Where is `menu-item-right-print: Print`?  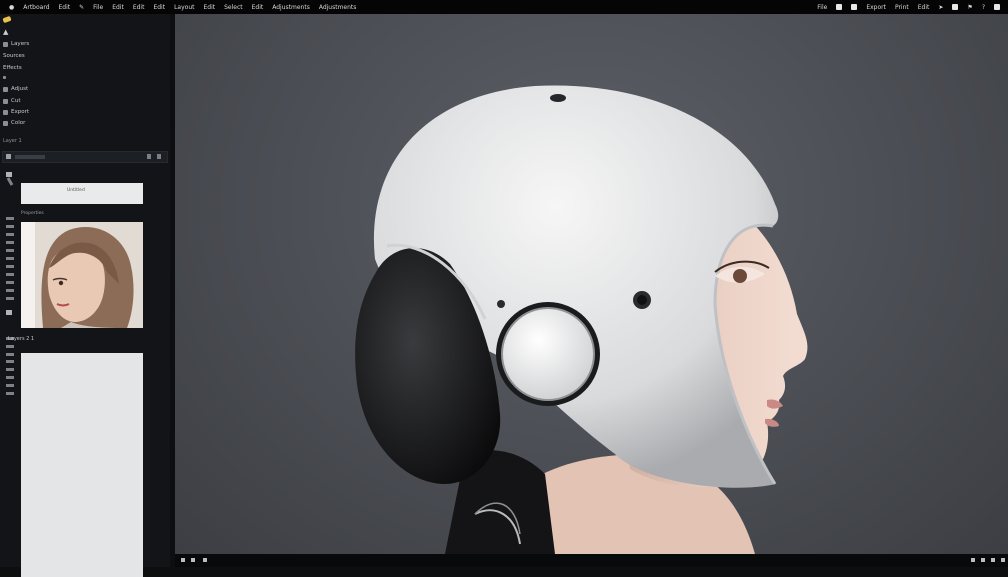
menu-item-right-print: Print is located at coordinates (902, 7).